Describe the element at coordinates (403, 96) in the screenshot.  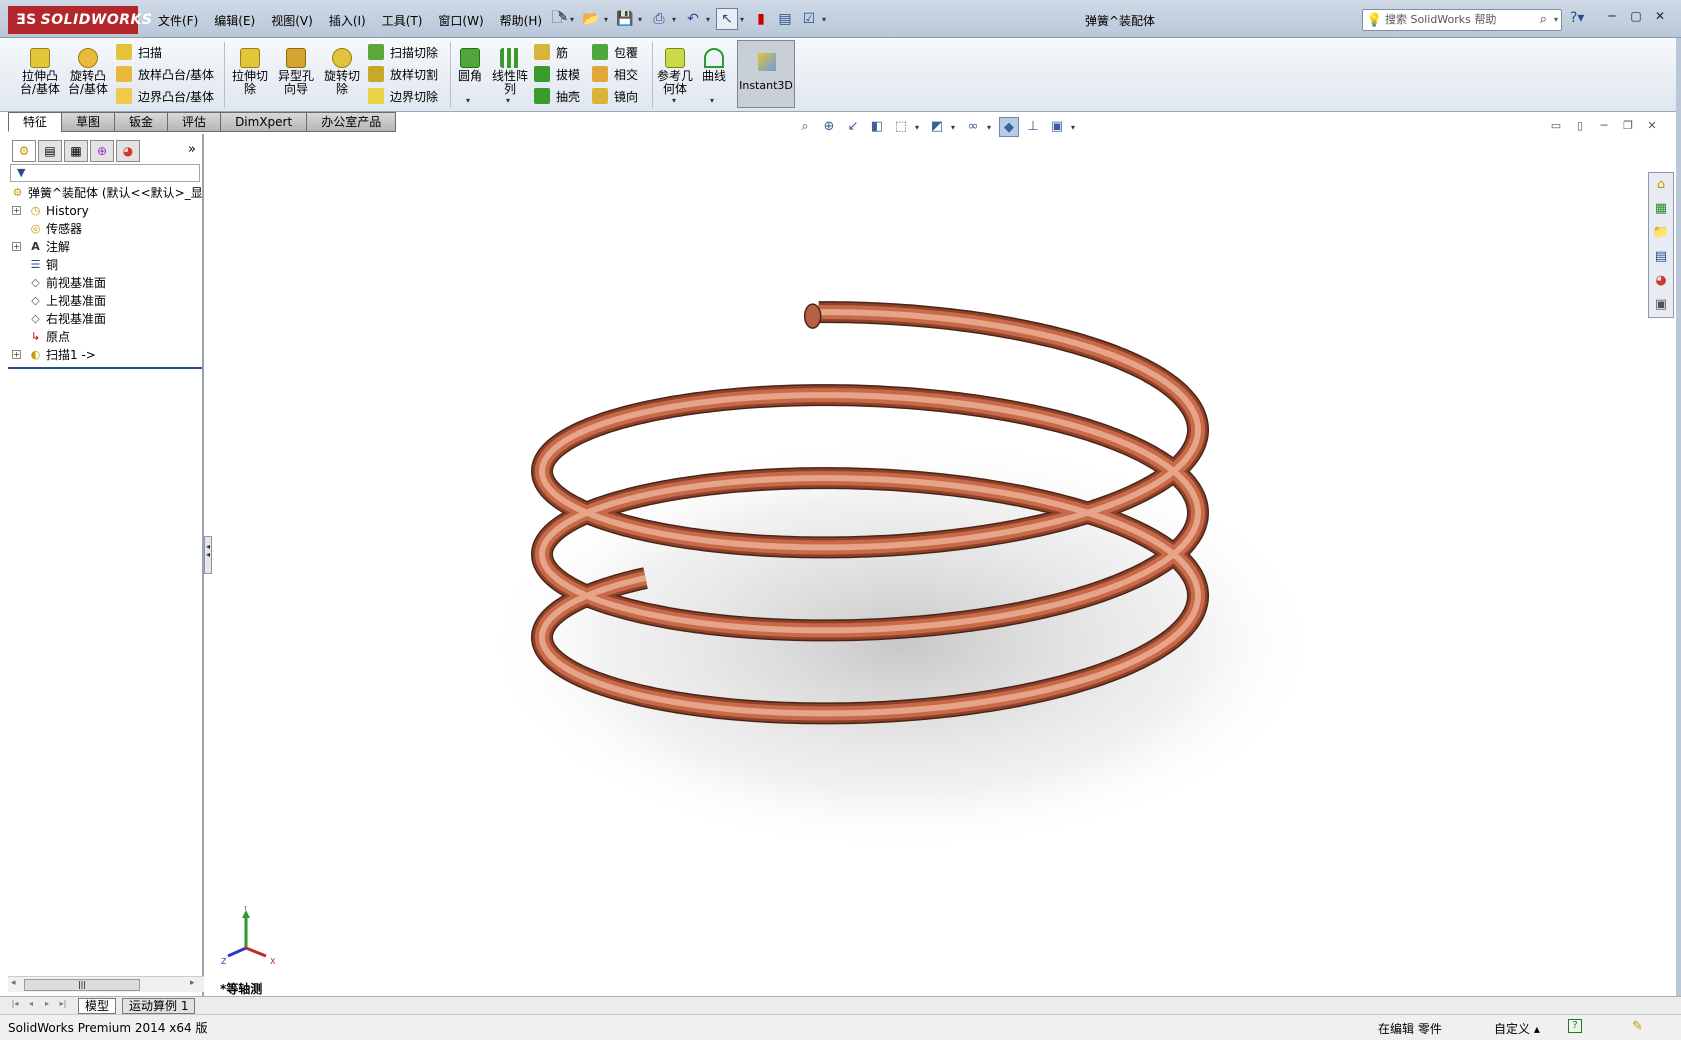
I see `boundary-cut-button: 边界切除` at that location.